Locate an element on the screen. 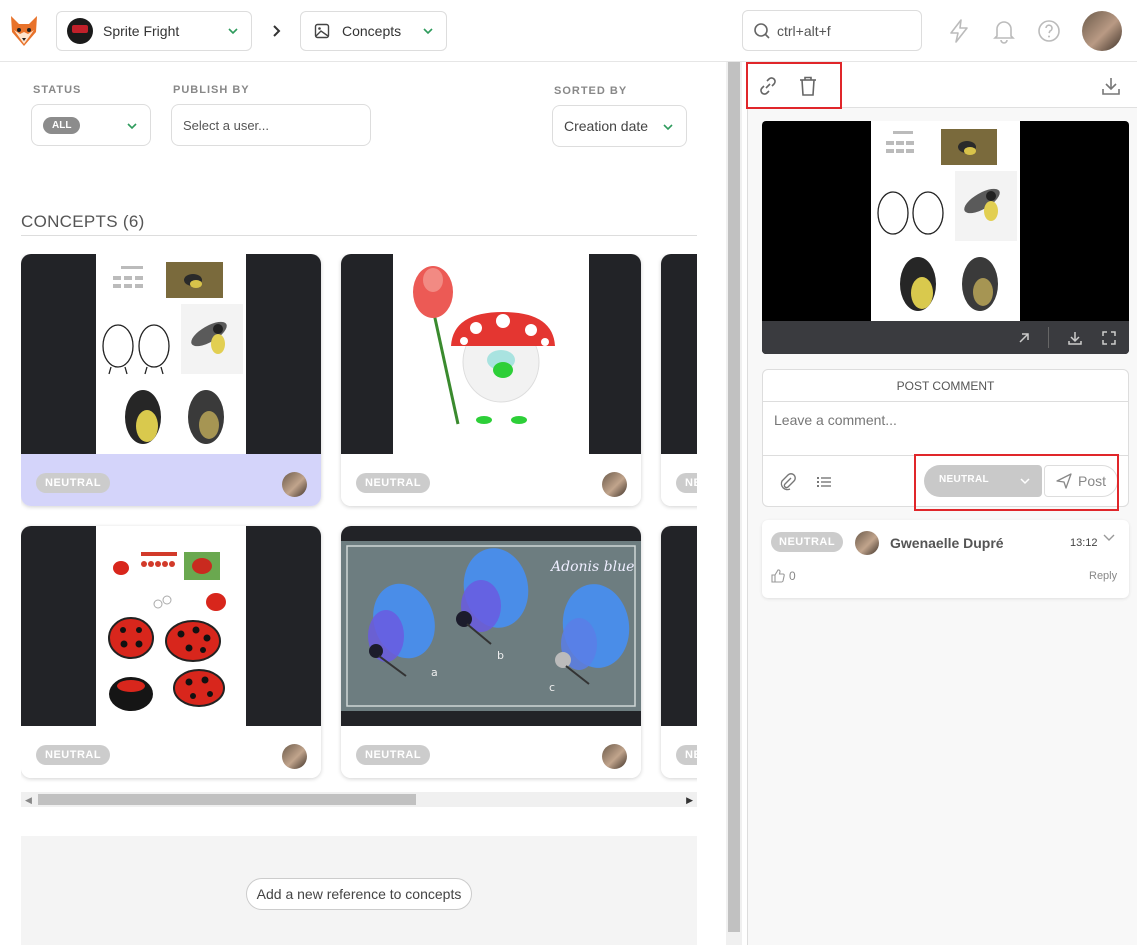  horizontal-scrollbar: ◀ ▶ is located at coordinates (359, 799).